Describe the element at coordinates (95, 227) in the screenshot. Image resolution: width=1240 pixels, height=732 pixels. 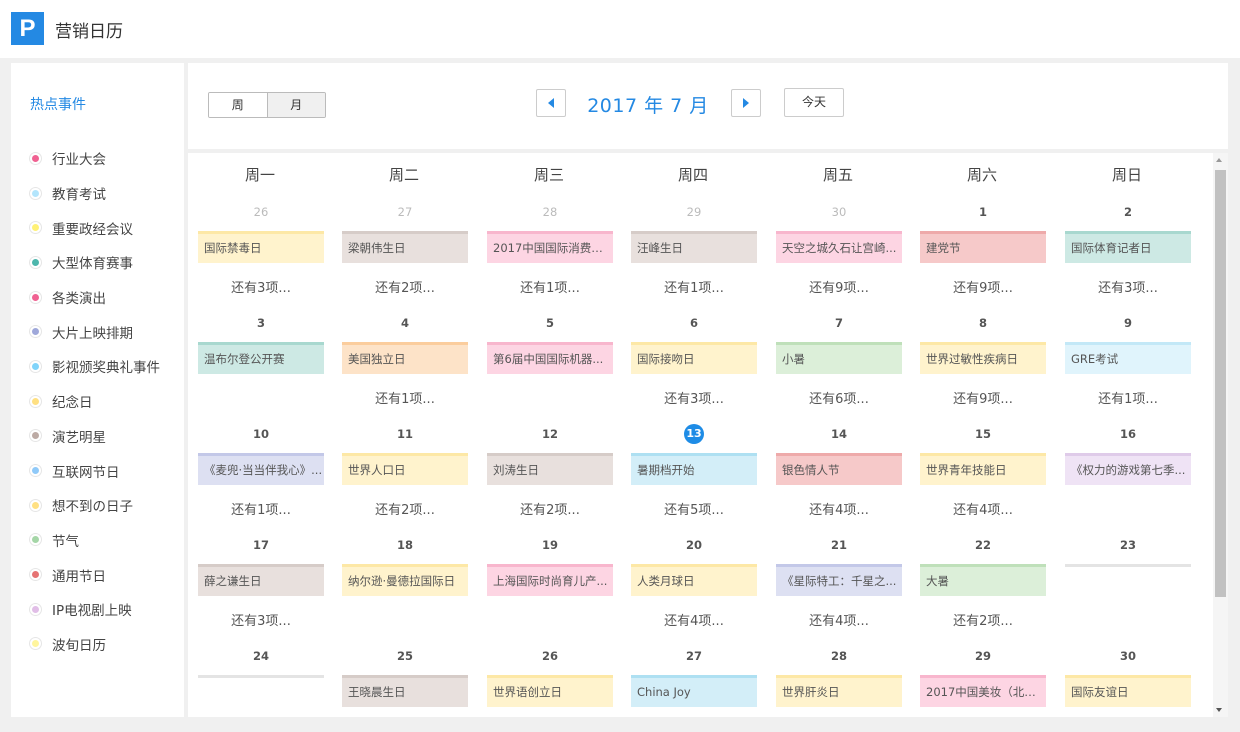
I see `category-item: 重要政经会议` at that location.